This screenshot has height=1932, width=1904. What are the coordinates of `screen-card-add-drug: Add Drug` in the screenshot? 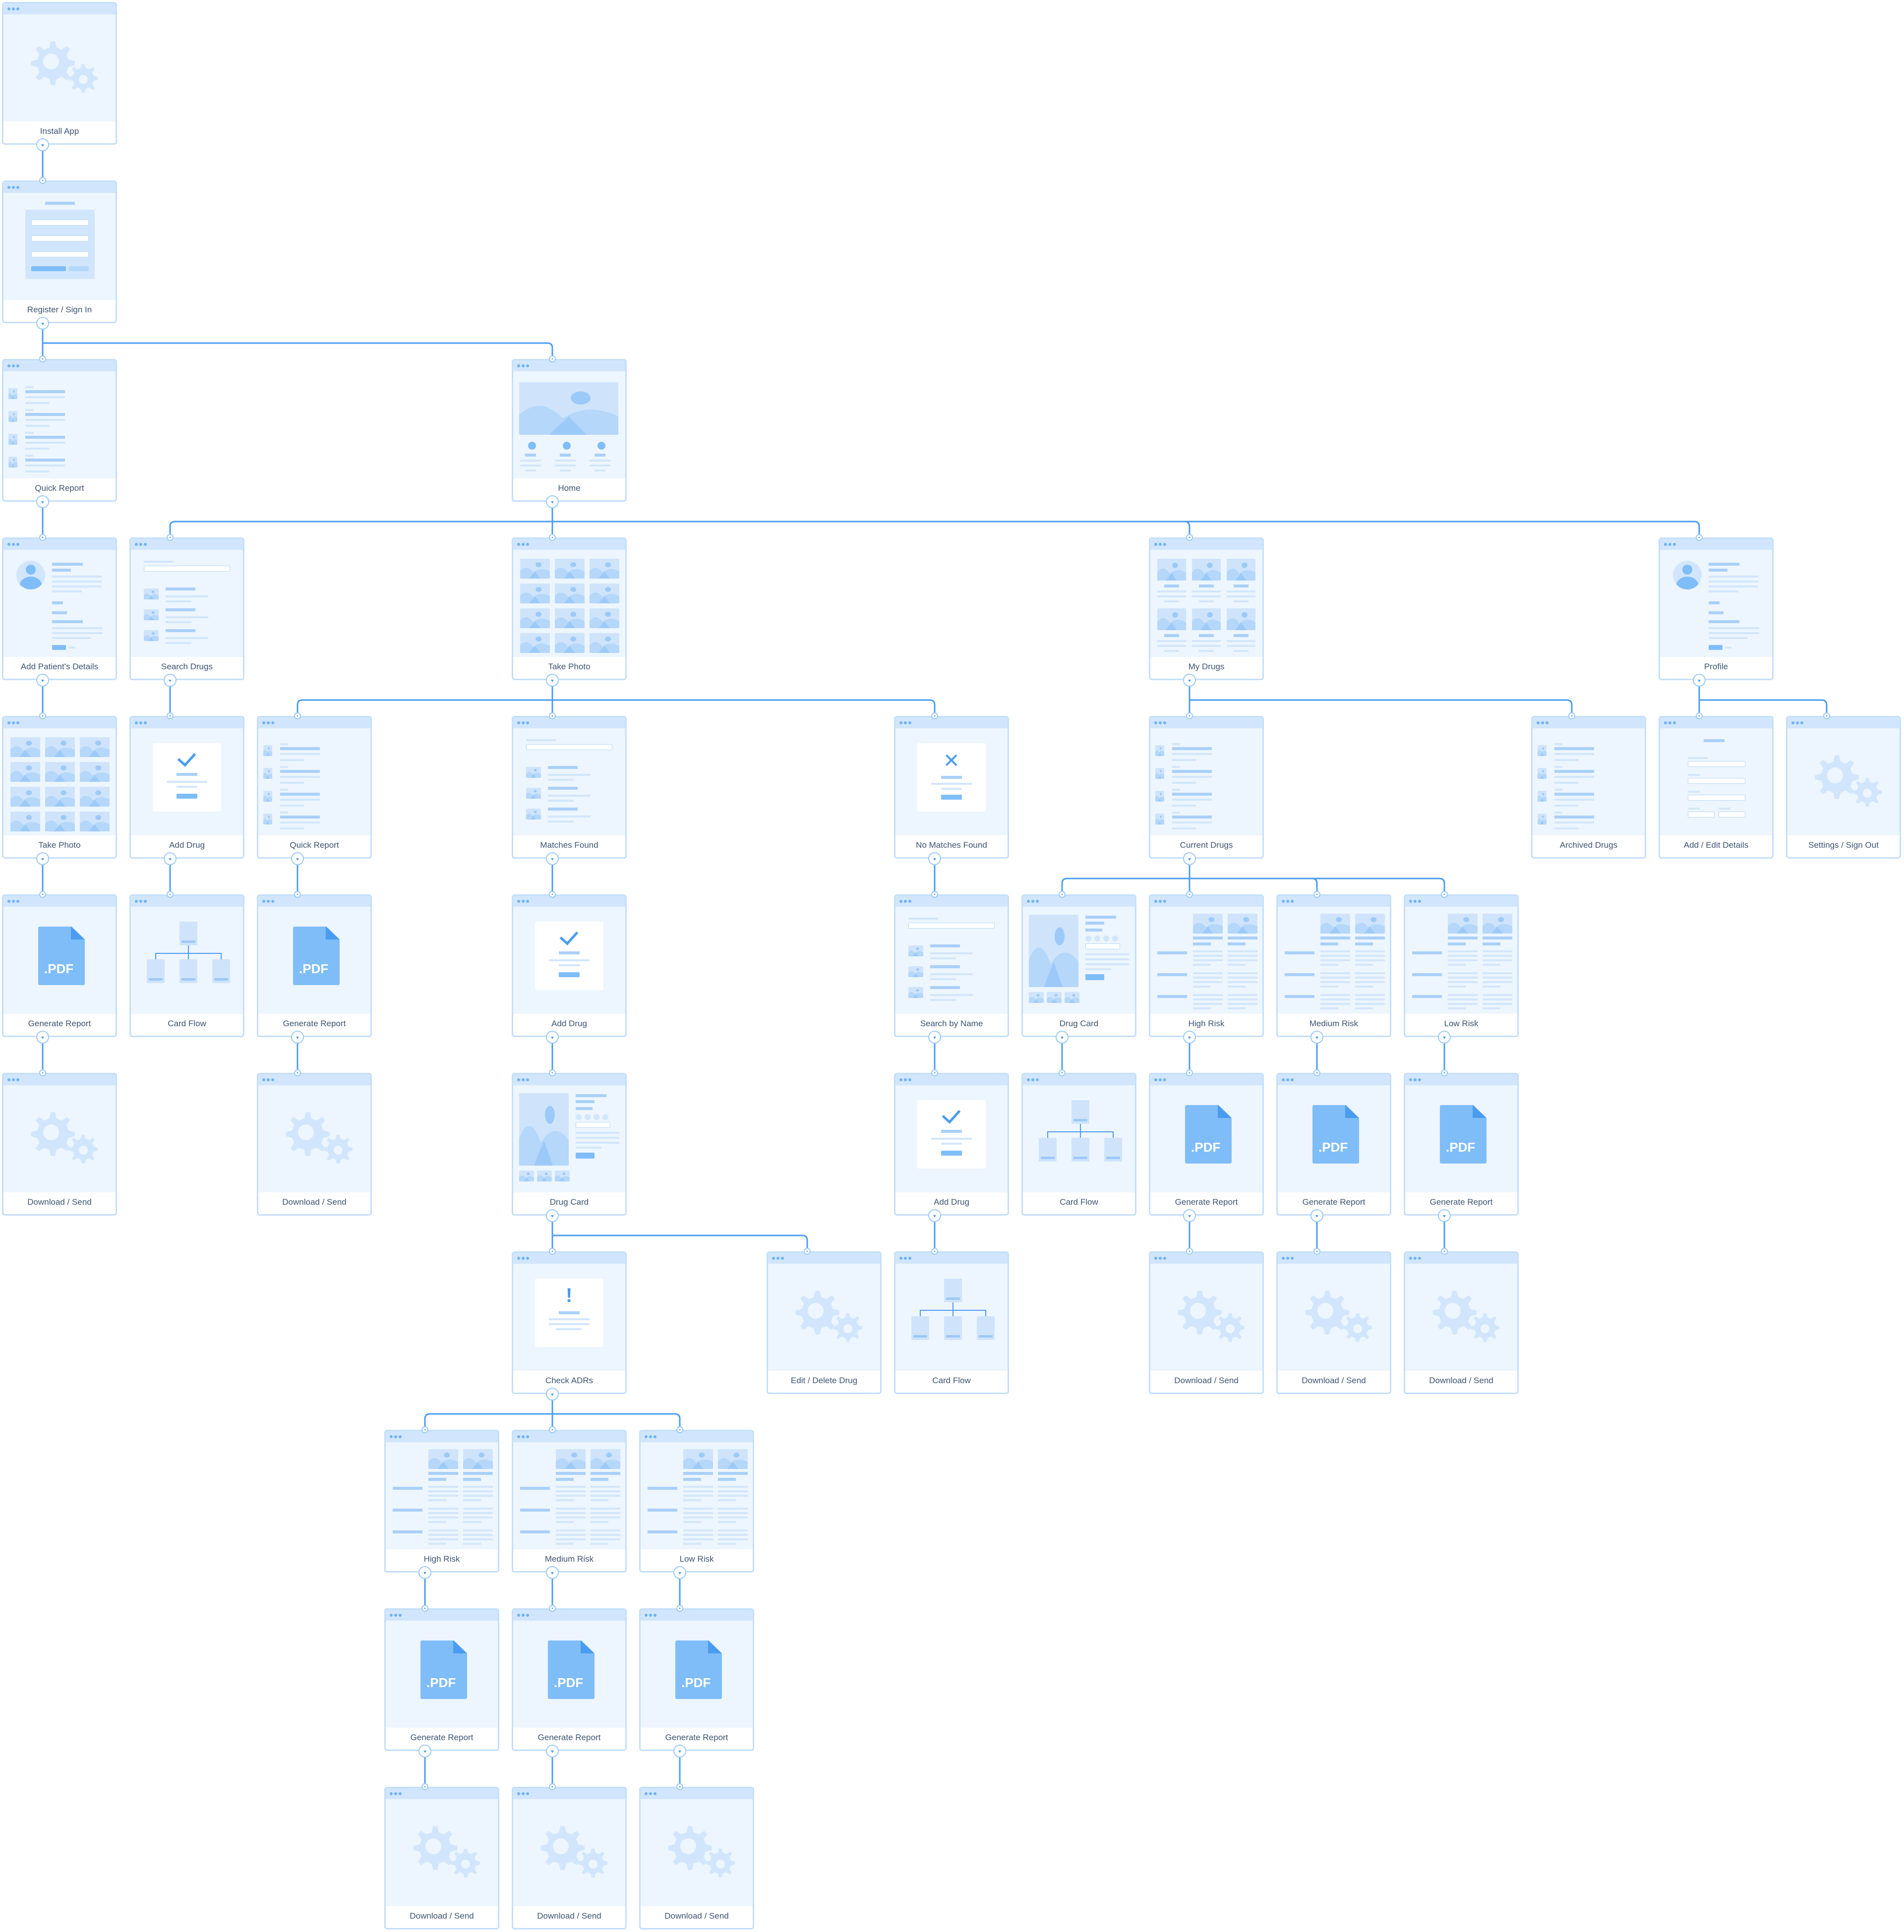 It's located at (951, 1144).